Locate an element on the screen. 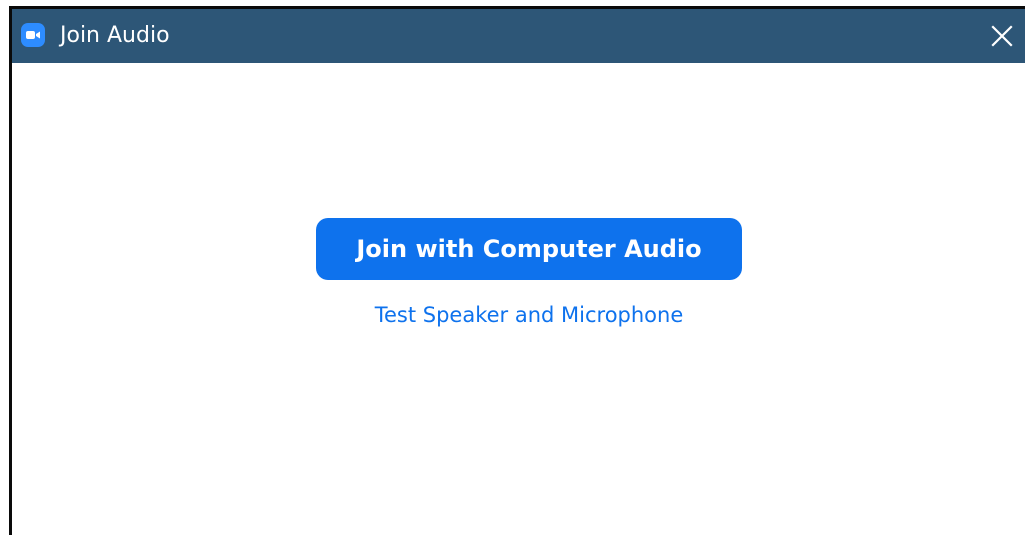 The width and height of the screenshot is (1025, 535). join-computer-audio-label: Join with Computer Audio is located at coordinates (529, 249).